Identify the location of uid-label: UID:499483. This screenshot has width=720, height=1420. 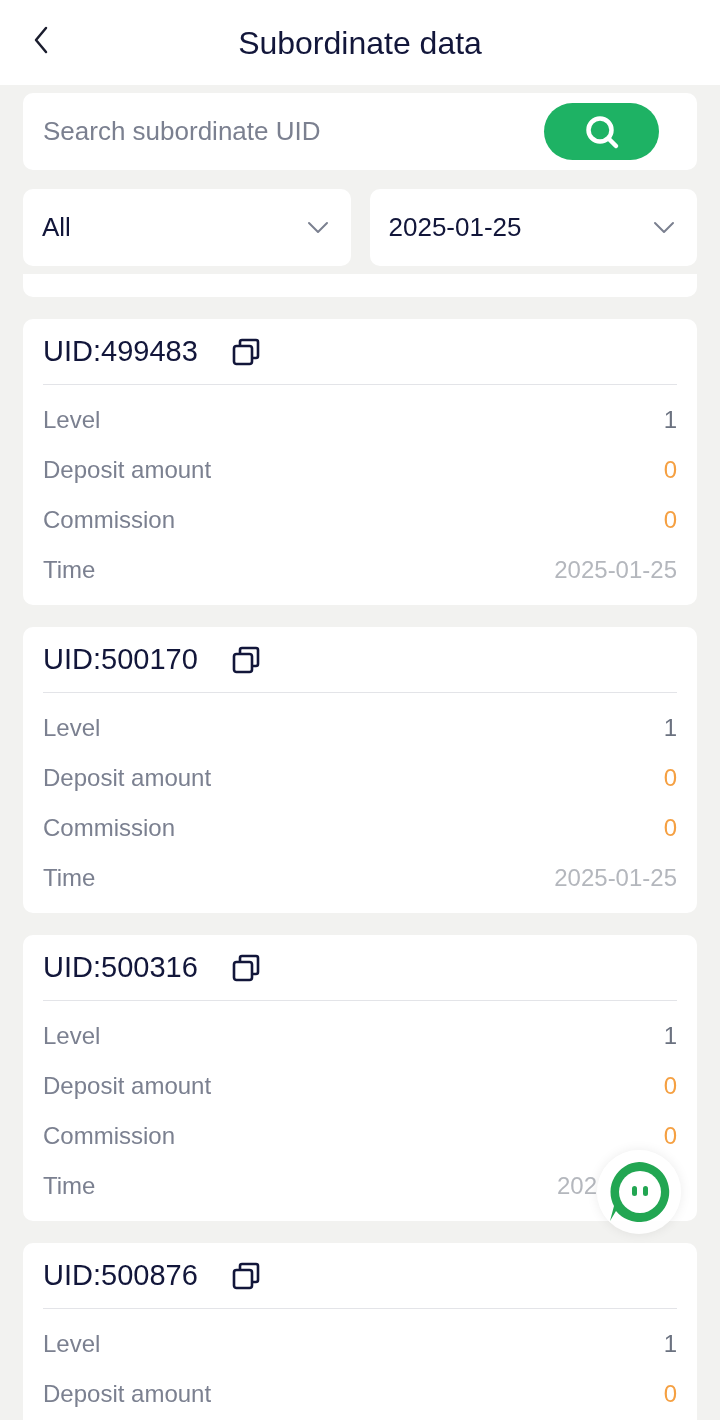
(120, 351).